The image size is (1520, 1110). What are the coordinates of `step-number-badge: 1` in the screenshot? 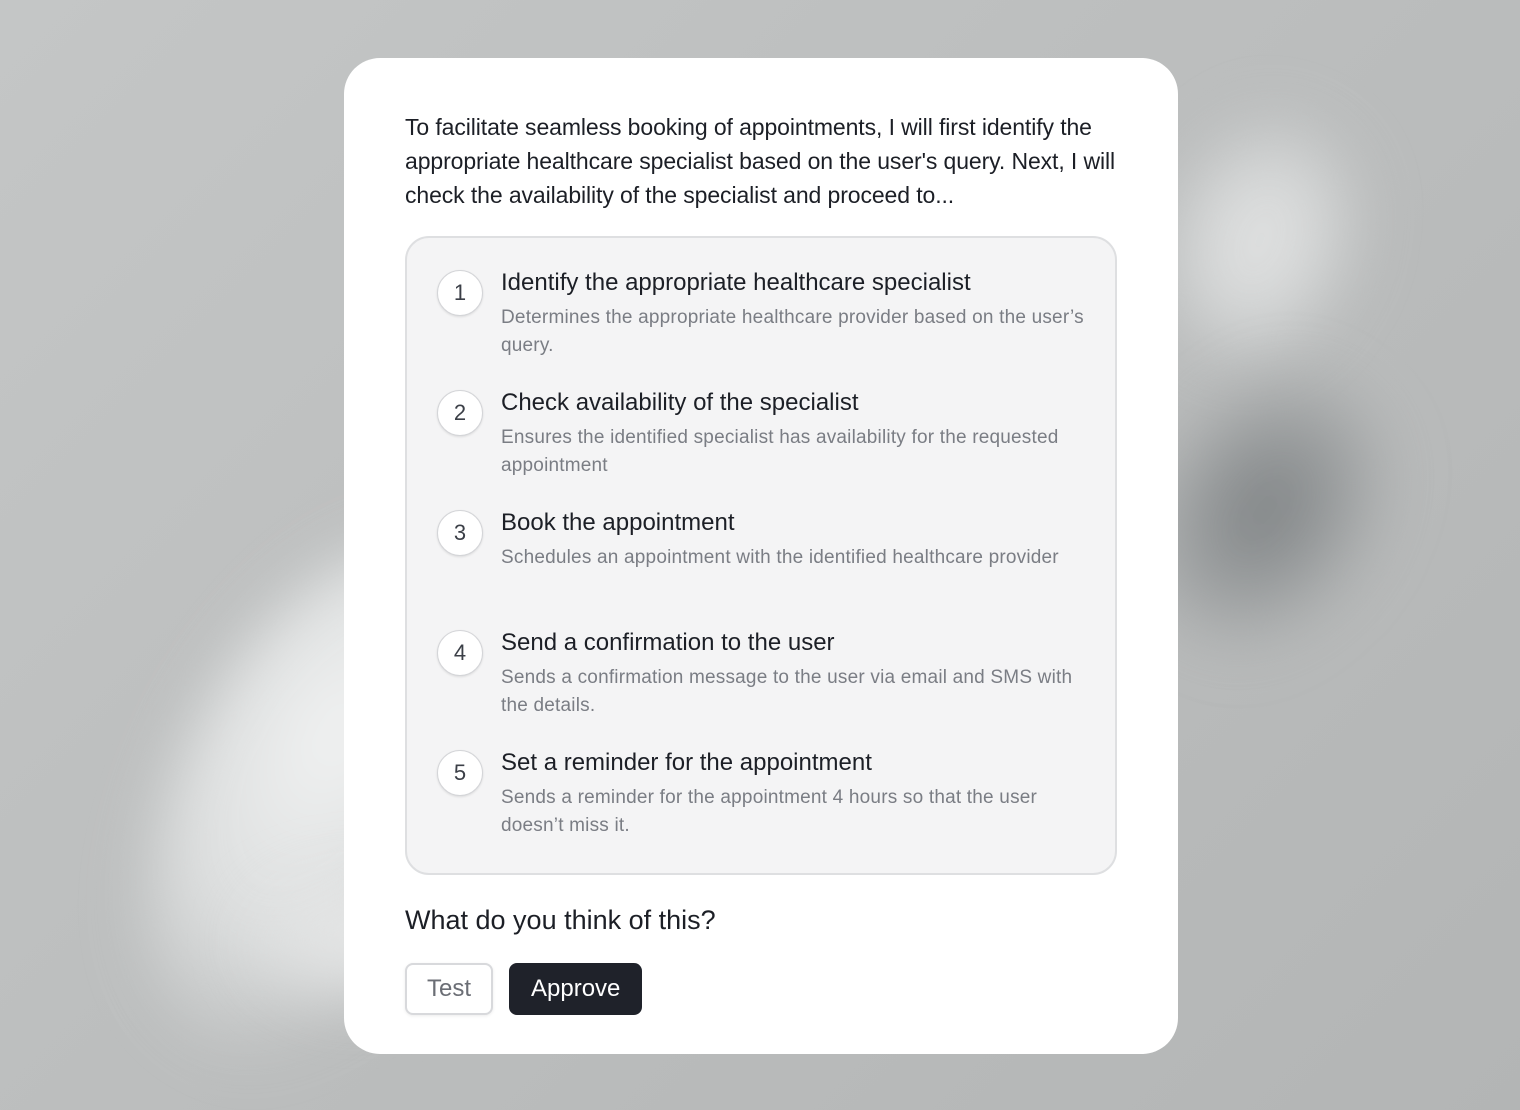 It's located at (460, 293).